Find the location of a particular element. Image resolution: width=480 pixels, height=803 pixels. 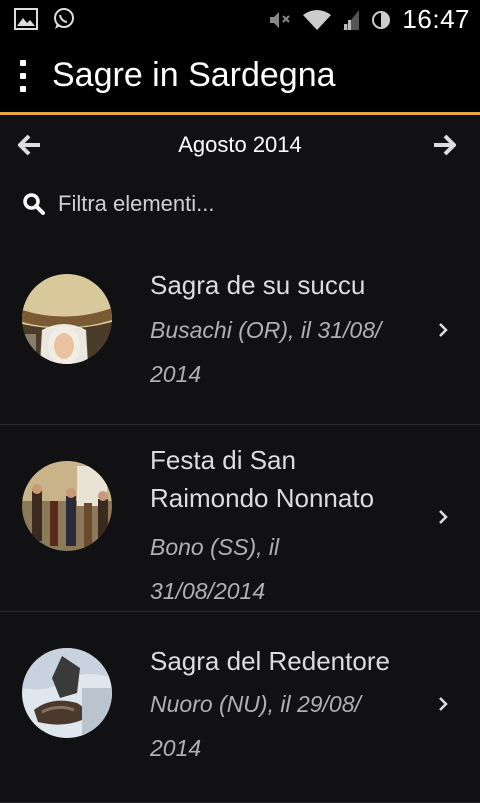

app-bar: Sagre in Sardegna is located at coordinates (240, 76).